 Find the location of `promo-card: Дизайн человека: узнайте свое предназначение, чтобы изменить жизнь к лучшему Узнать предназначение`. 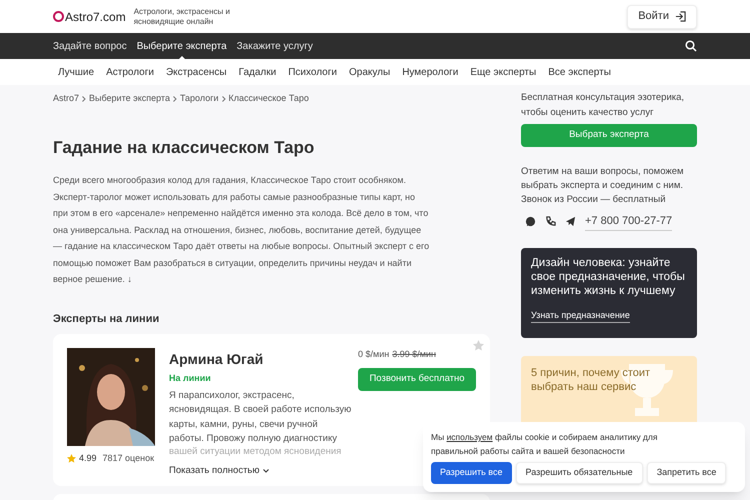

promo-card: Дизайн человека: узнайте свое предназначение, чтобы изменить жизнь к лучшему Узнать предназначение is located at coordinates (609, 293).